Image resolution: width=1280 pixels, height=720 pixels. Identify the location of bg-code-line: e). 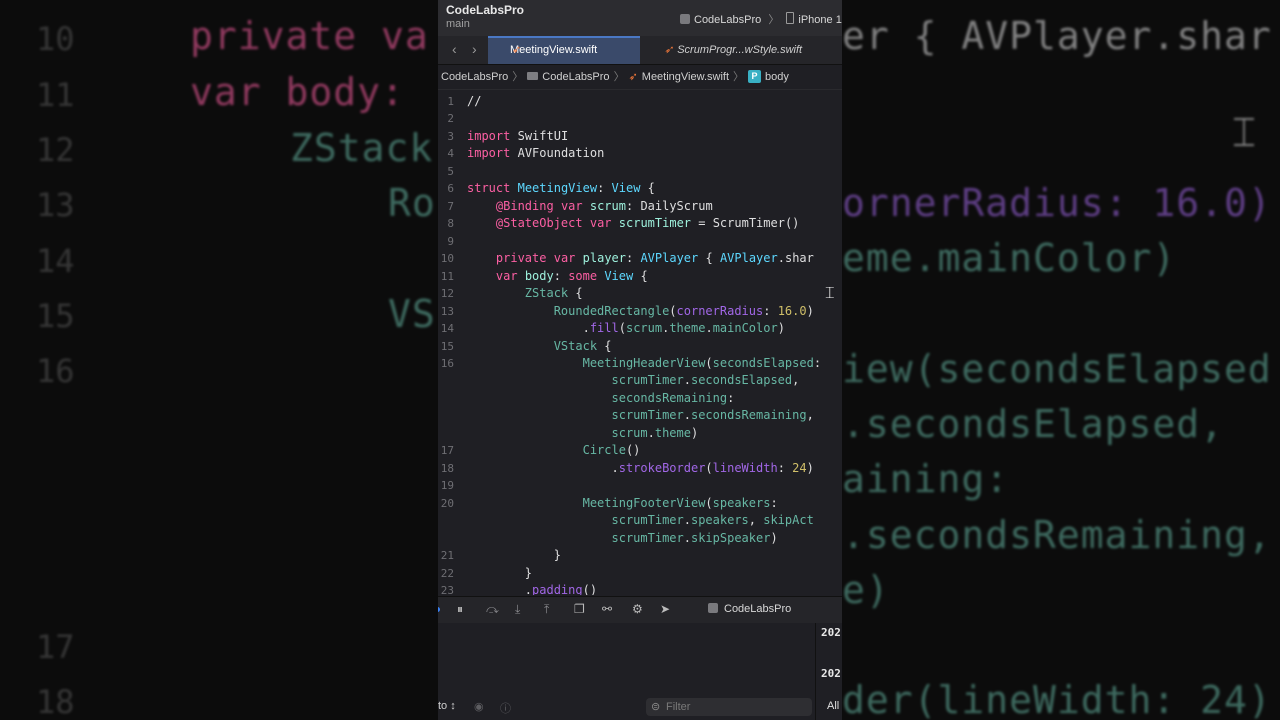
(866, 590).